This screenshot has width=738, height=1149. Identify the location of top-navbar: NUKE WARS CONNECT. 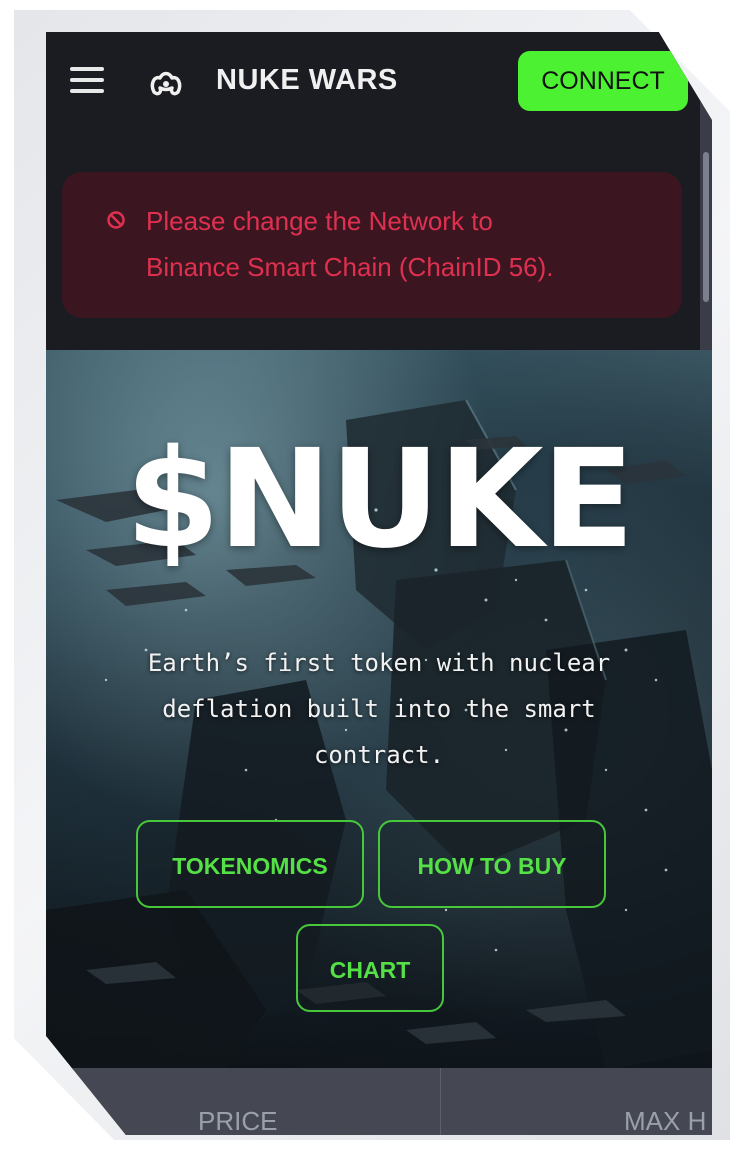
(379, 82).